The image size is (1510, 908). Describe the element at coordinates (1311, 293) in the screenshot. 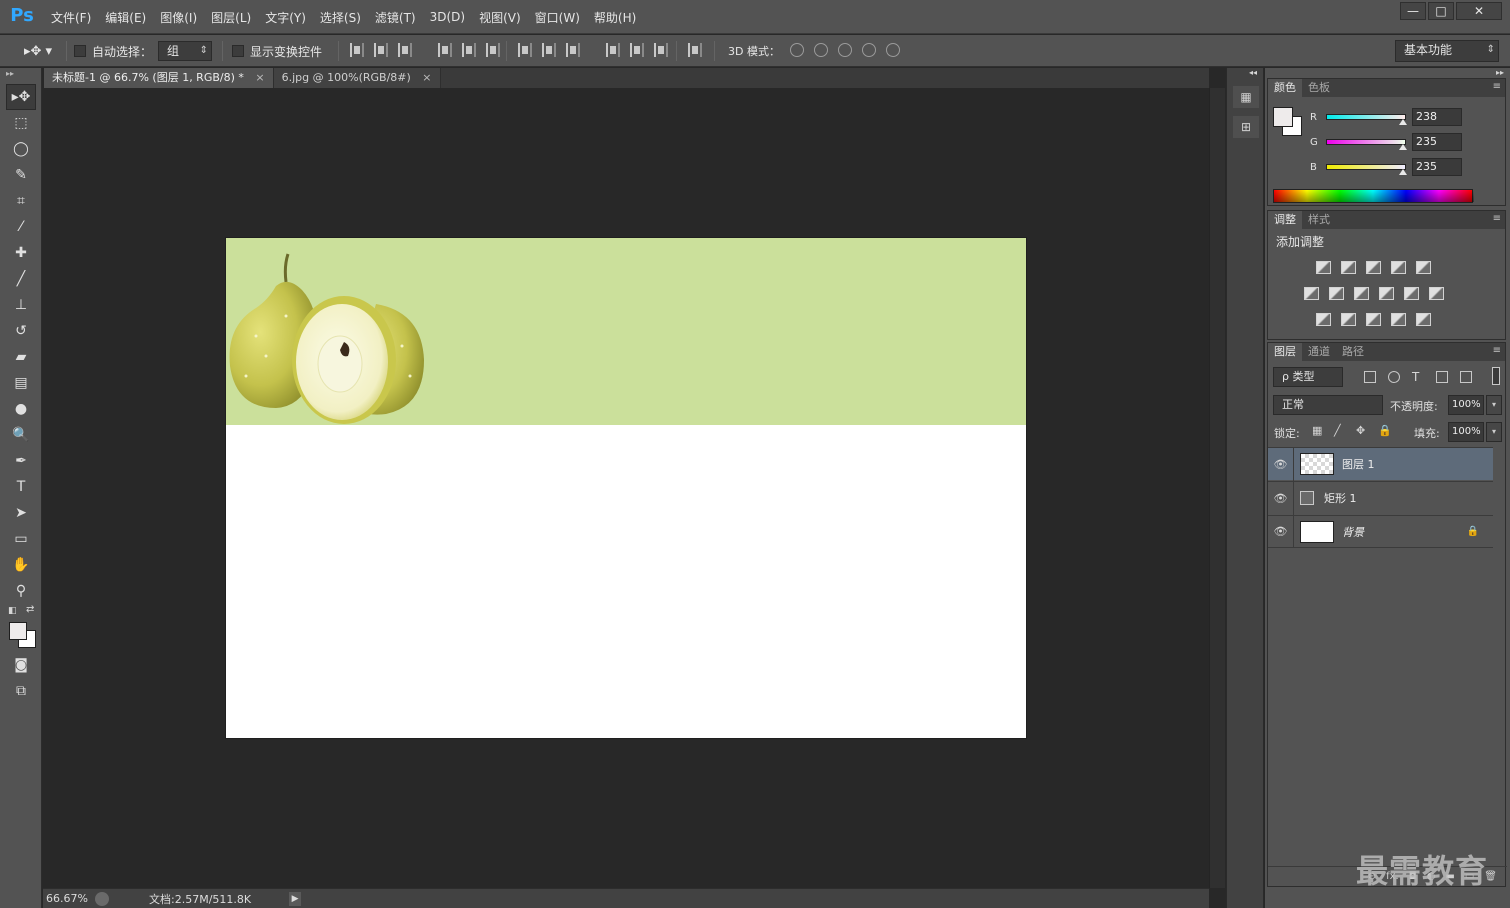

I see `hue-saturation-icon` at that location.